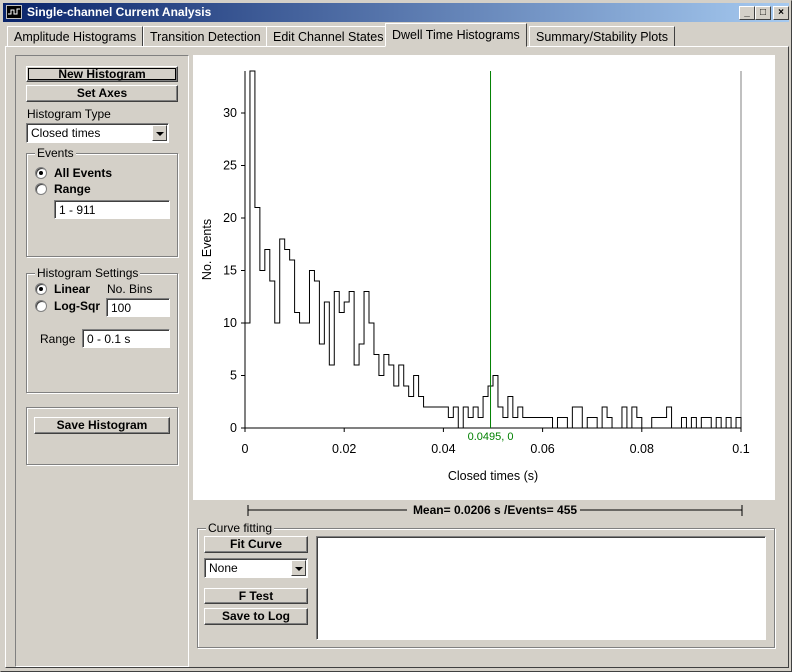 This screenshot has height=672, width=792. What do you see at coordinates (41, 306) in the screenshot?
I see `log-sqr-radio` at bounding box center [41, 306].